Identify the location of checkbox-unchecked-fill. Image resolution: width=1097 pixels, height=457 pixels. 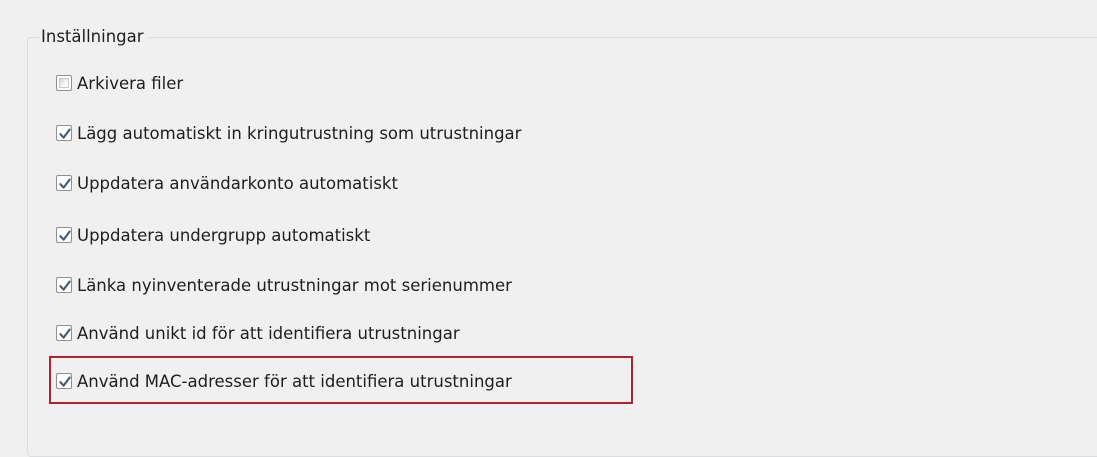
(64, 83).